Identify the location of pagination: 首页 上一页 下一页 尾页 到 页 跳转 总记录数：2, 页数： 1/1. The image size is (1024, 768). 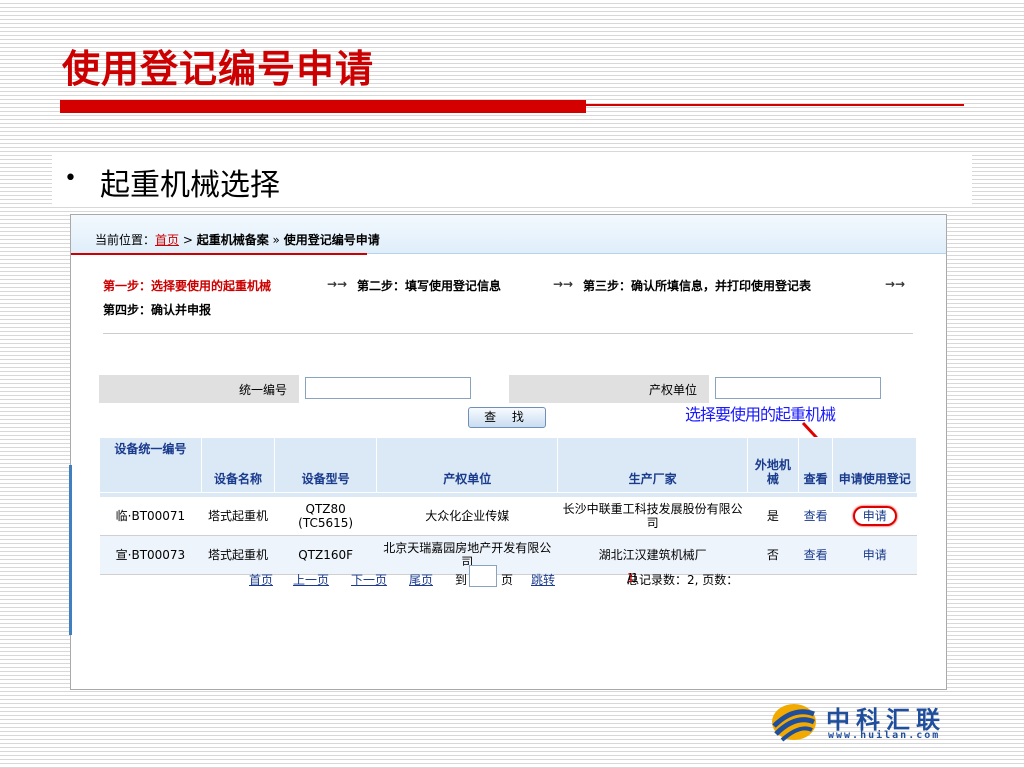
(508, 578).